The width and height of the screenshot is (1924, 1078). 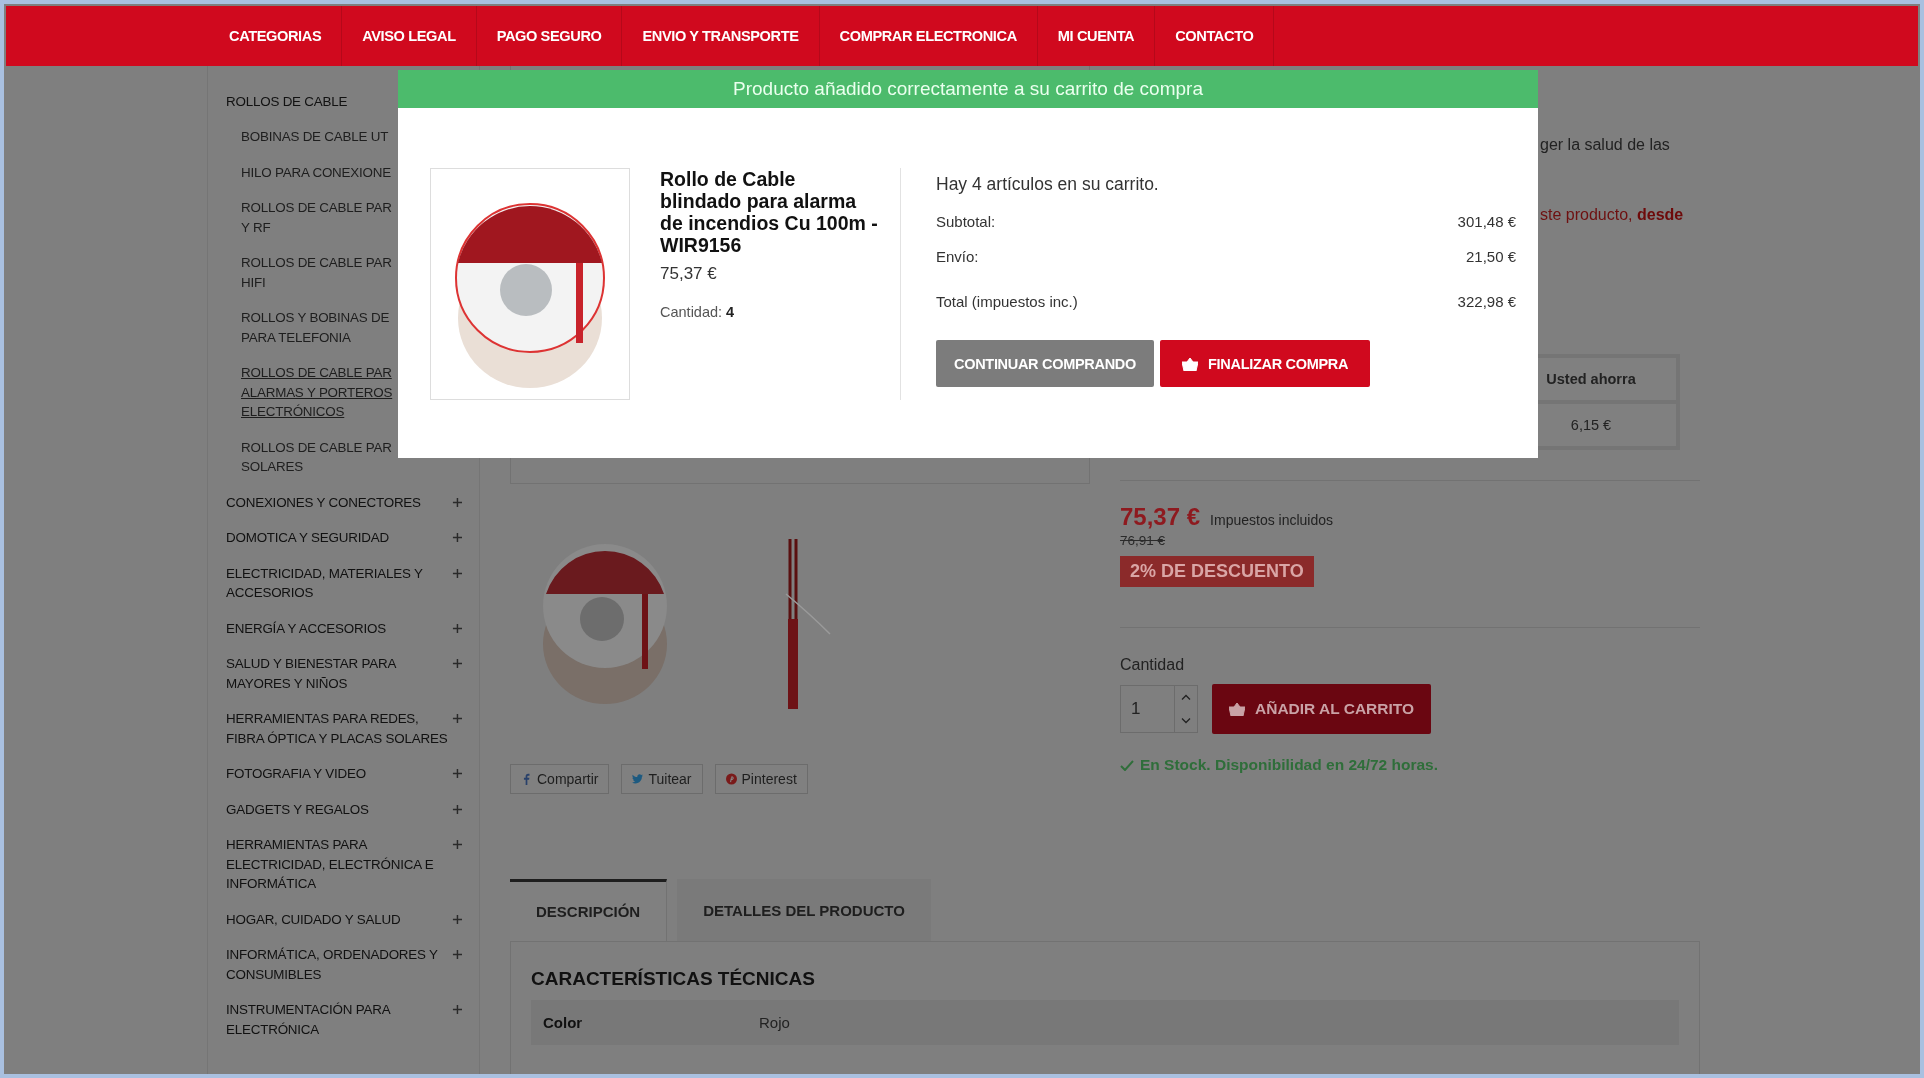 What do you see at coordinates (1322, 709) in the screenshot?
I see `add-to-cart-button: AÑADIR AL CARRITO` at bounding box center [1322, 709].